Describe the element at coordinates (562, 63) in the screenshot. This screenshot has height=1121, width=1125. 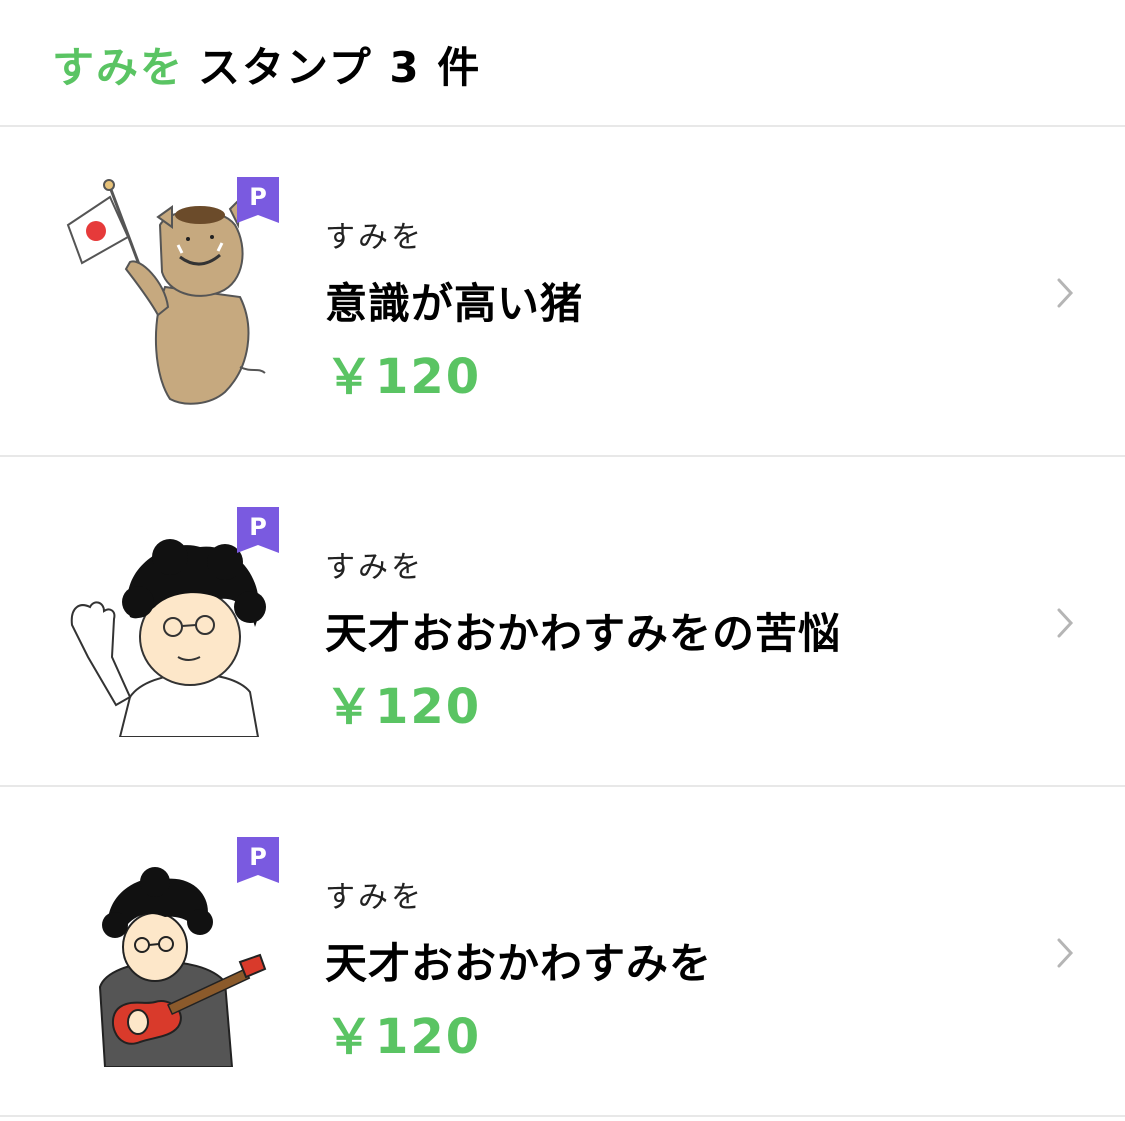
I see `results-header: すみを スタンプ 3 件` at that location.